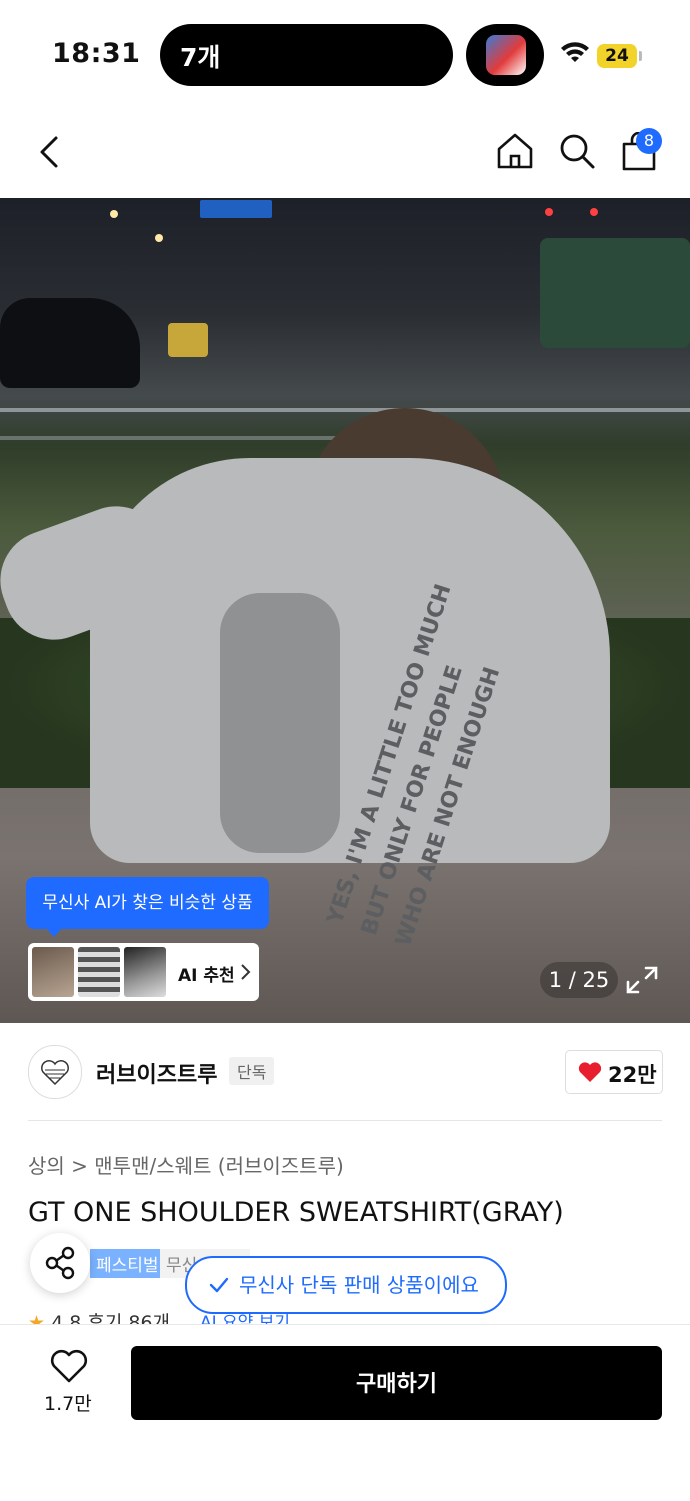  I want to click on festival-tag: 페스티벌, so click(127, 1263).